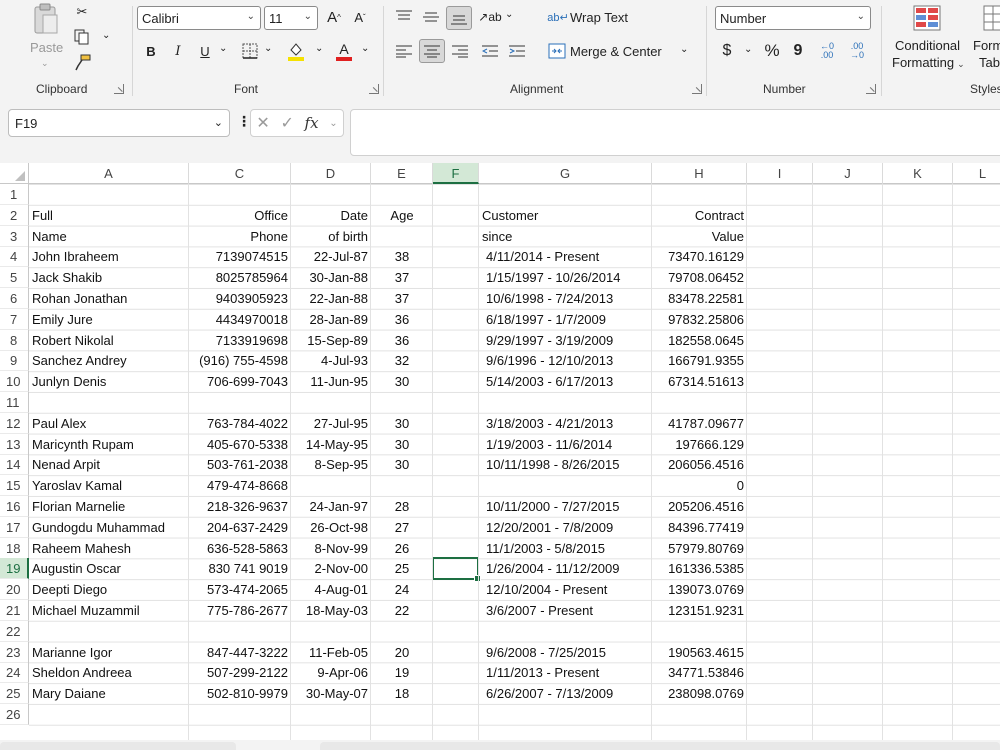 This screenshot has height=750, width=1000. What do you see at coordinates (616, 51) in the screenshot?
I see `merge-center-button: Merge & Center` at bounding box center [616, 51].